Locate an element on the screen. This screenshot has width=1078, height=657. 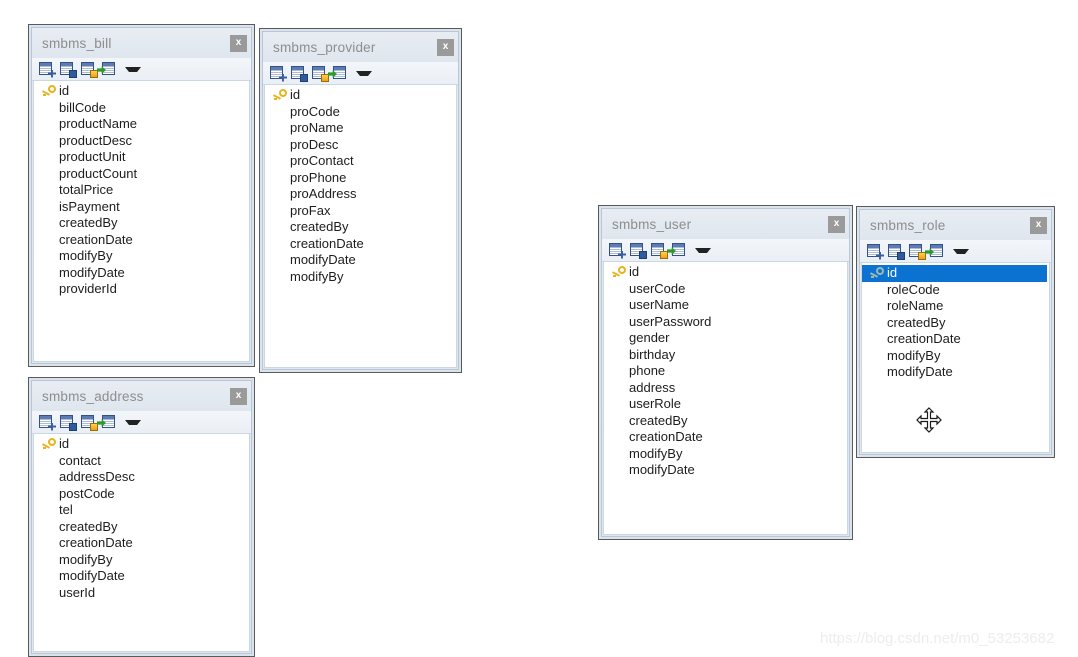
column-row: contact is located at coordinates (141, 461).